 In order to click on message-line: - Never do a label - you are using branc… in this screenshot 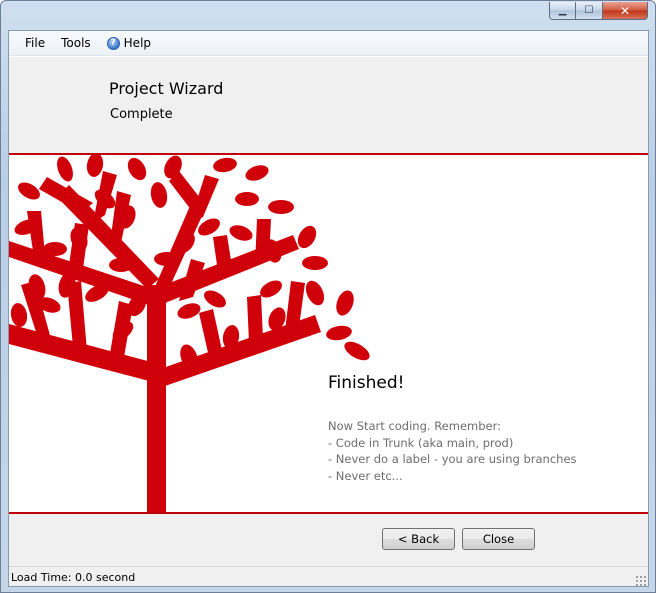, I will do `click(452, 459)`.